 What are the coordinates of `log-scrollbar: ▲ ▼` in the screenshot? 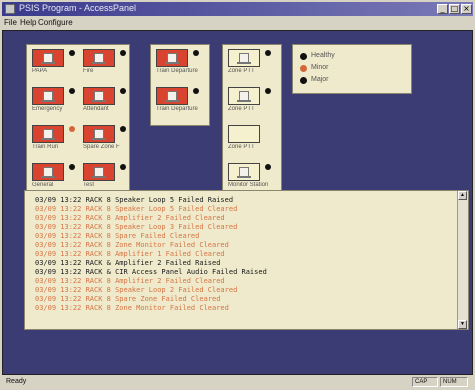 It's located at (462, 260).